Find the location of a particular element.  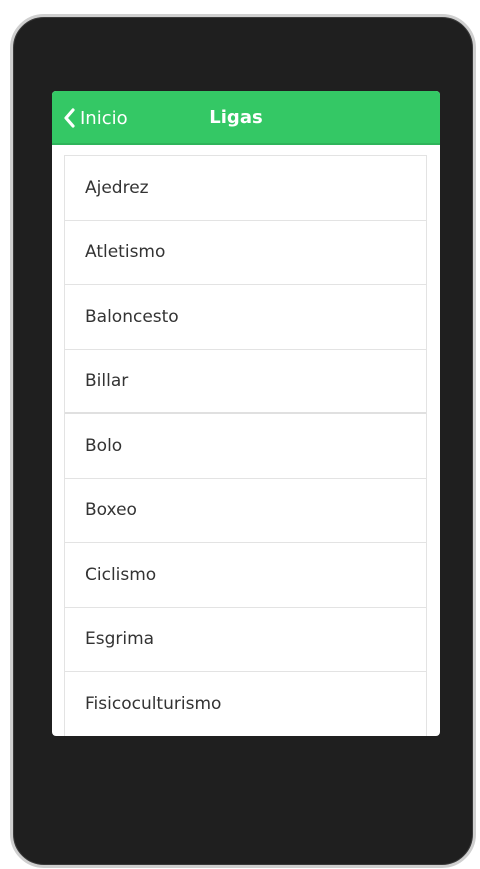

list-item: Ciclismo is located at coordinates (245, 575).